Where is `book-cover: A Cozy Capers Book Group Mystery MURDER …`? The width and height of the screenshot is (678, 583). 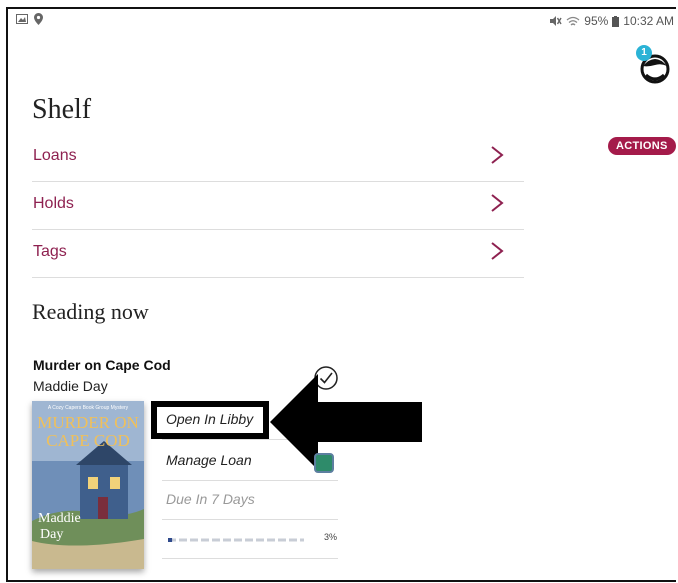
book-cover: A Cozy Capers Book Group Mystery MURDER … is located at coordinates (88, 485).